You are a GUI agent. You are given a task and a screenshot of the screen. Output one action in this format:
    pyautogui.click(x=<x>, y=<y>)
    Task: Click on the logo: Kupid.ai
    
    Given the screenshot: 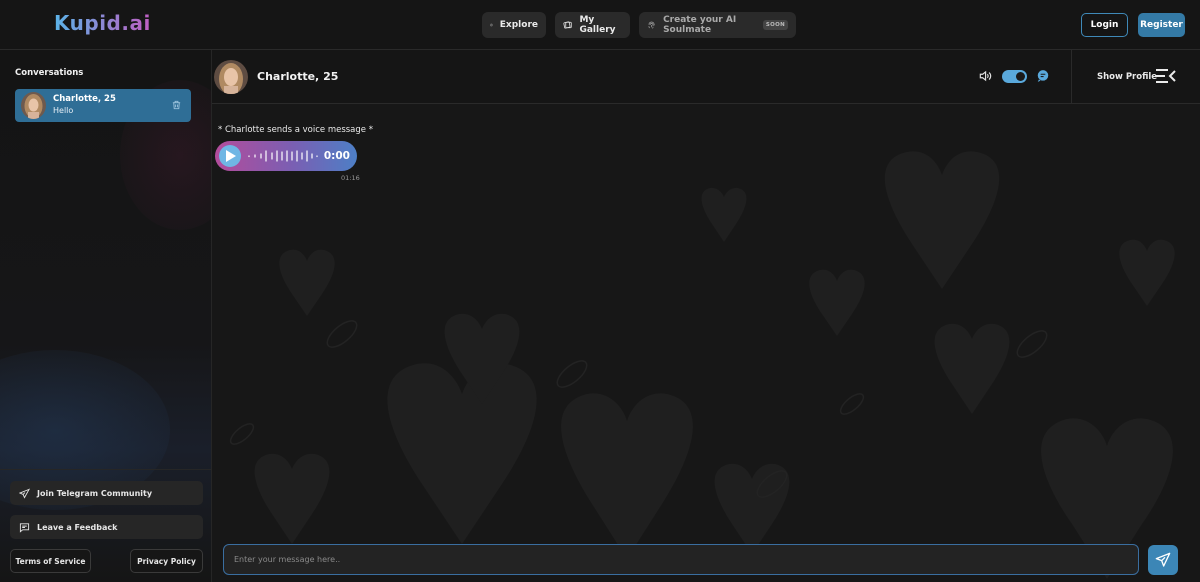 What is the action you would take?
    pyautogui.click(x=102, y=23)
    